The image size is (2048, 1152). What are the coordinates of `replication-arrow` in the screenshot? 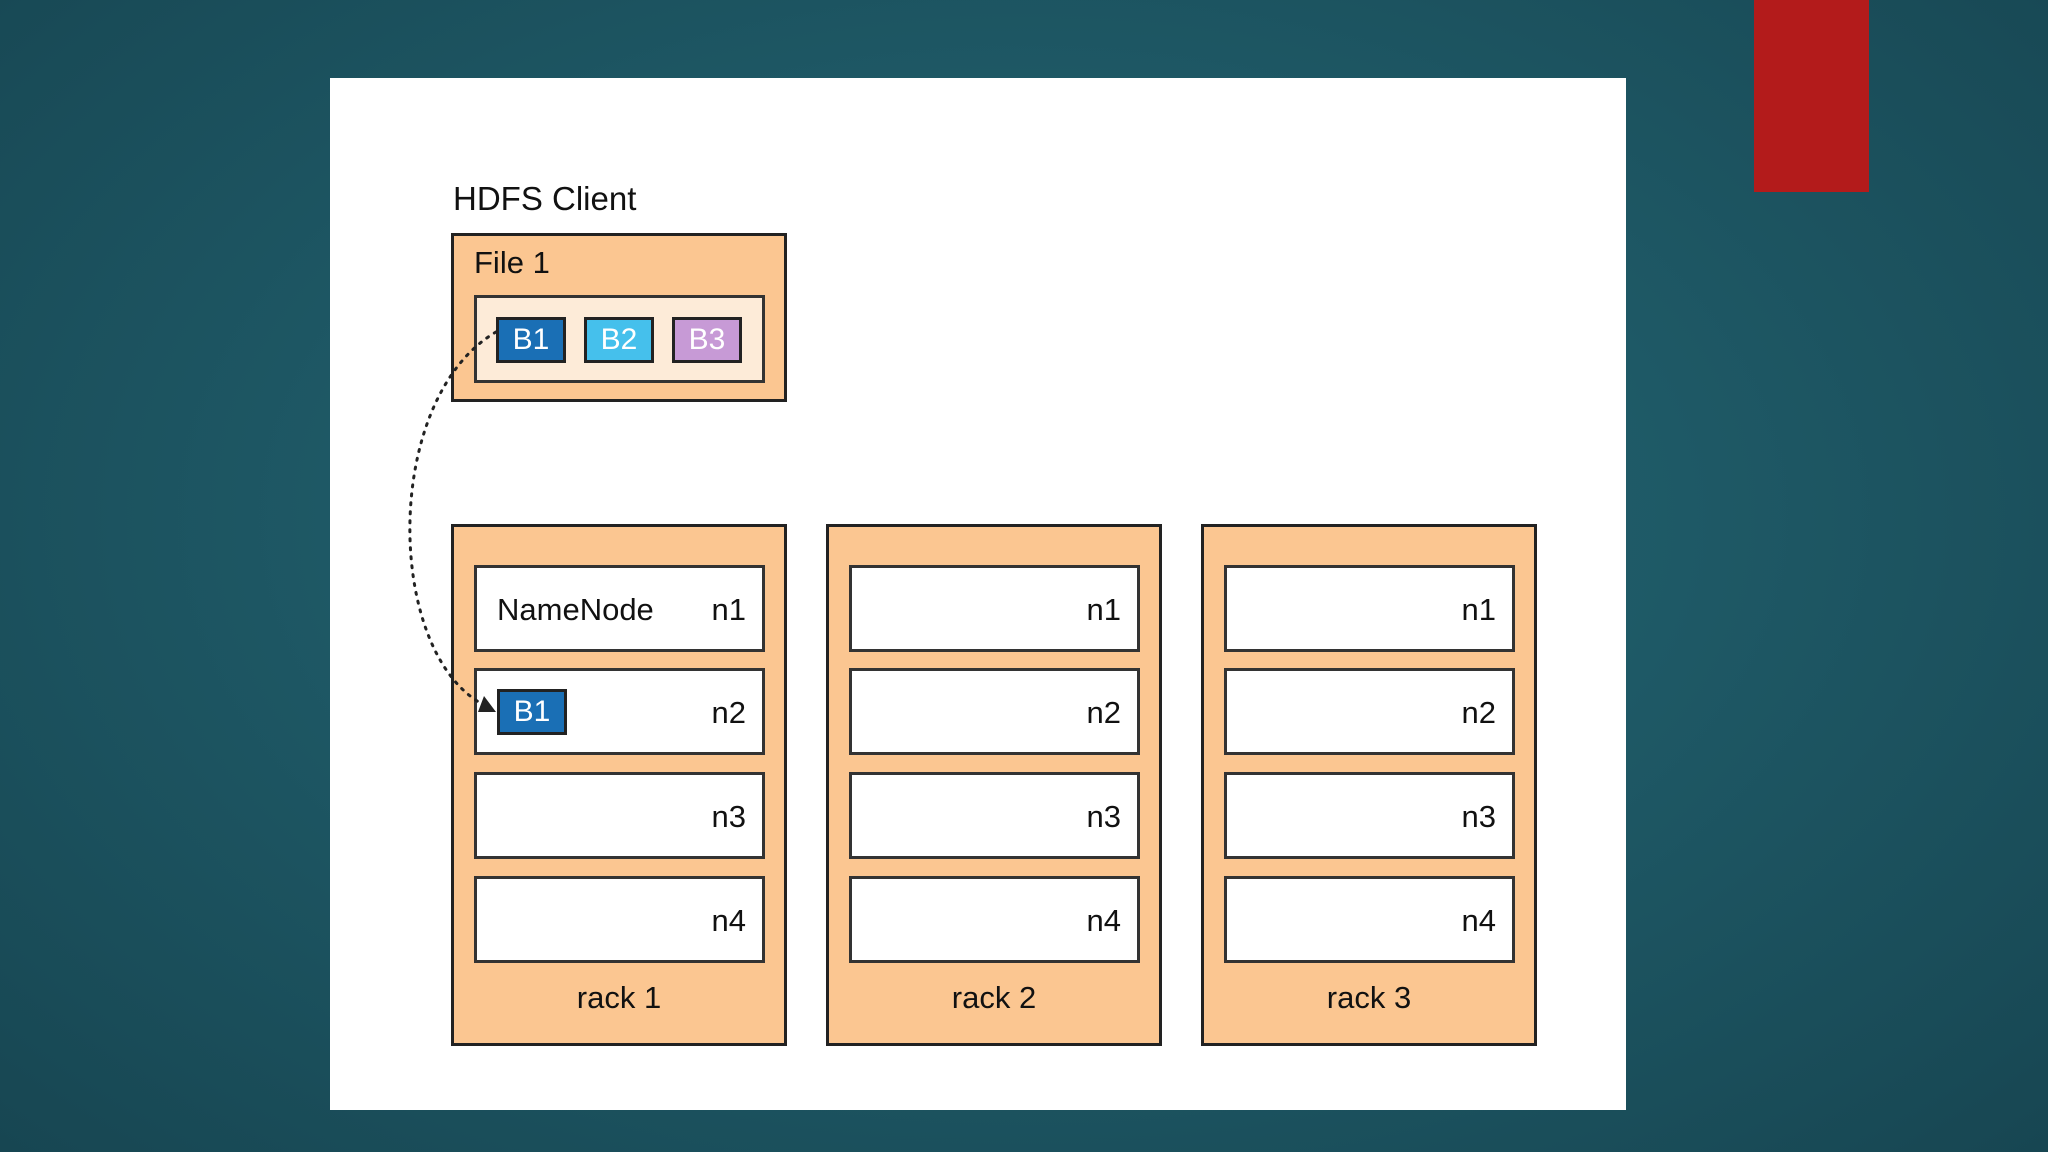 It's located at (453, 521).